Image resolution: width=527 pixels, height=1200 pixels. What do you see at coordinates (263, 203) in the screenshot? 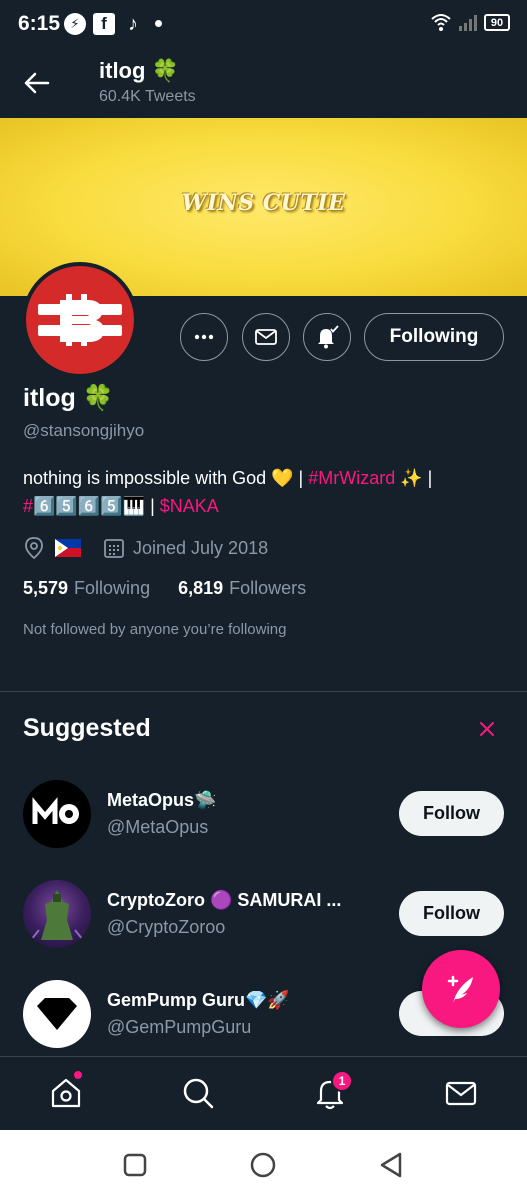
I see `banner-text: WINS CUTIE` at bounding box center [263, 203].